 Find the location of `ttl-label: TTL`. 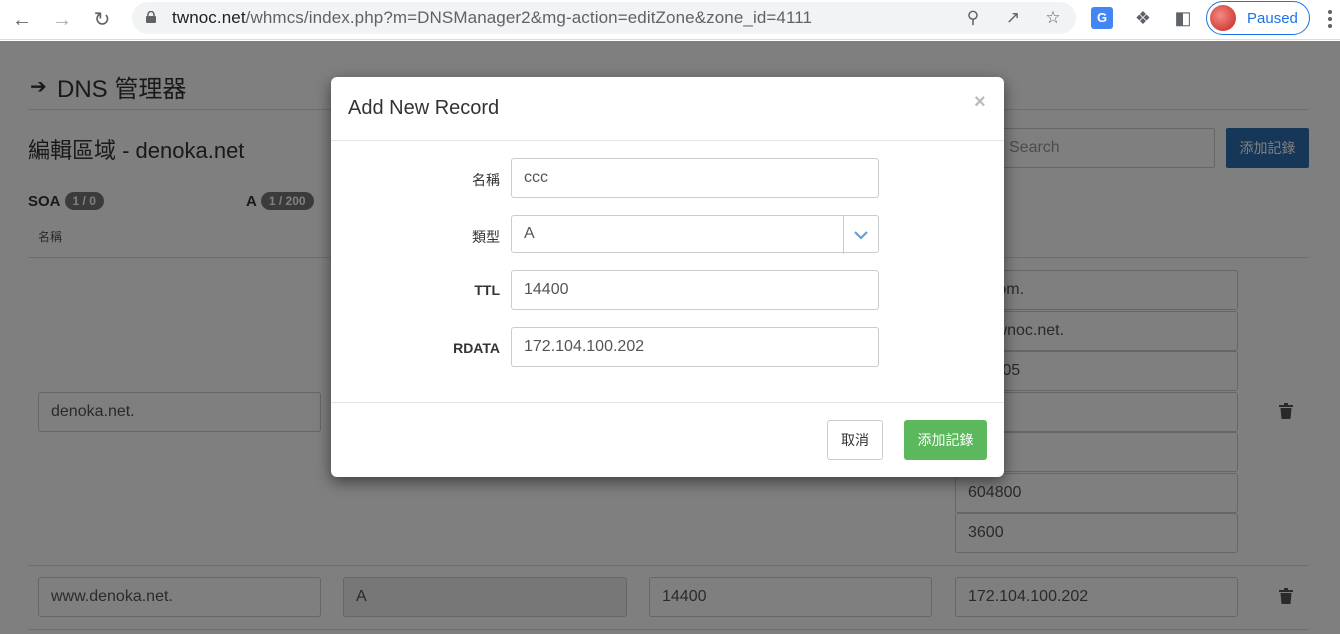

ttl-label: TTL is located at coordinates (487, 290).